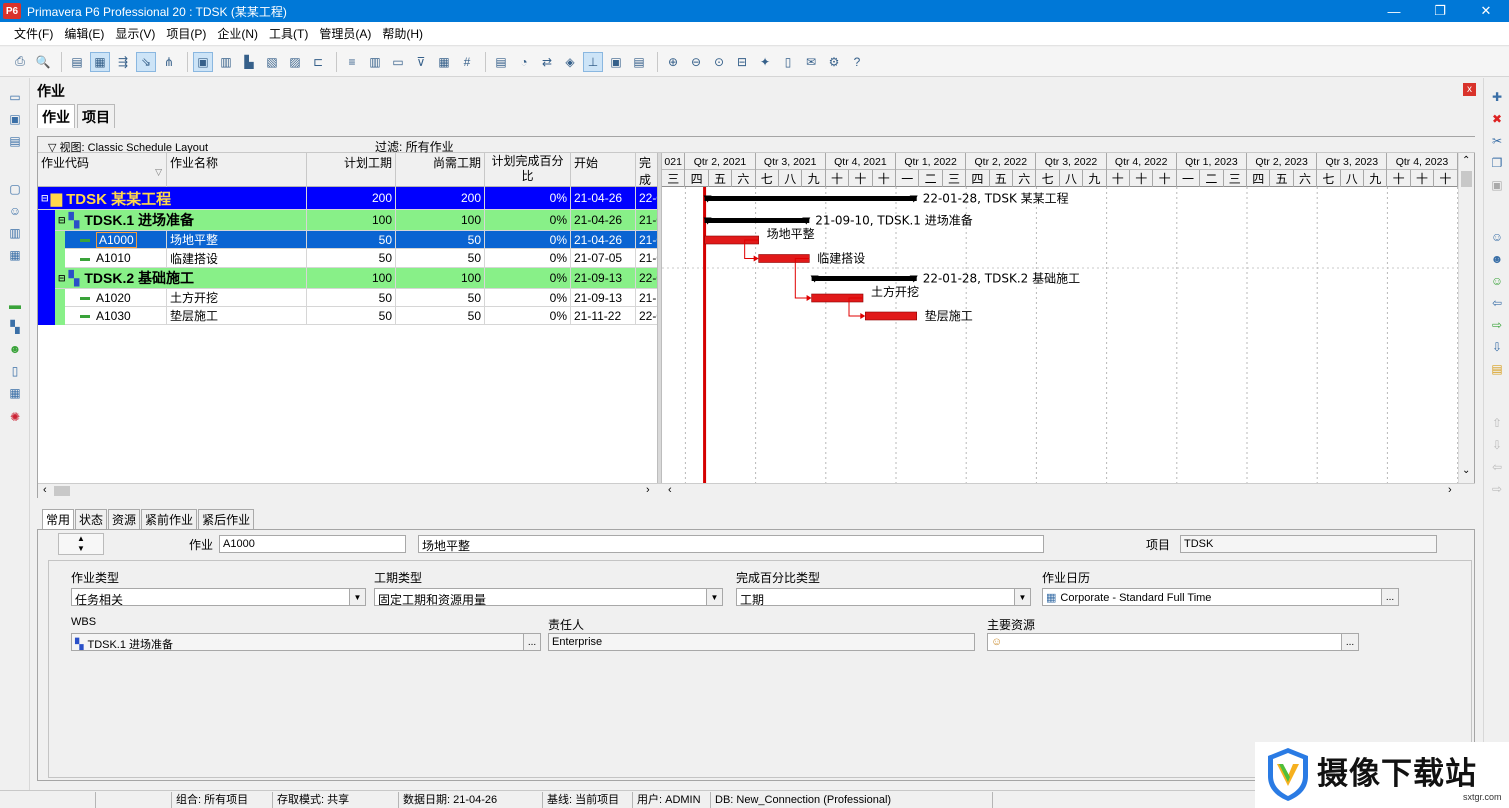 Image resolution: width=1509 pixels, height=808 pixels. Describe the element at coordinates (1466, 160) in the screenshot. I see `scroll-up-icon: ⌃` at that location.